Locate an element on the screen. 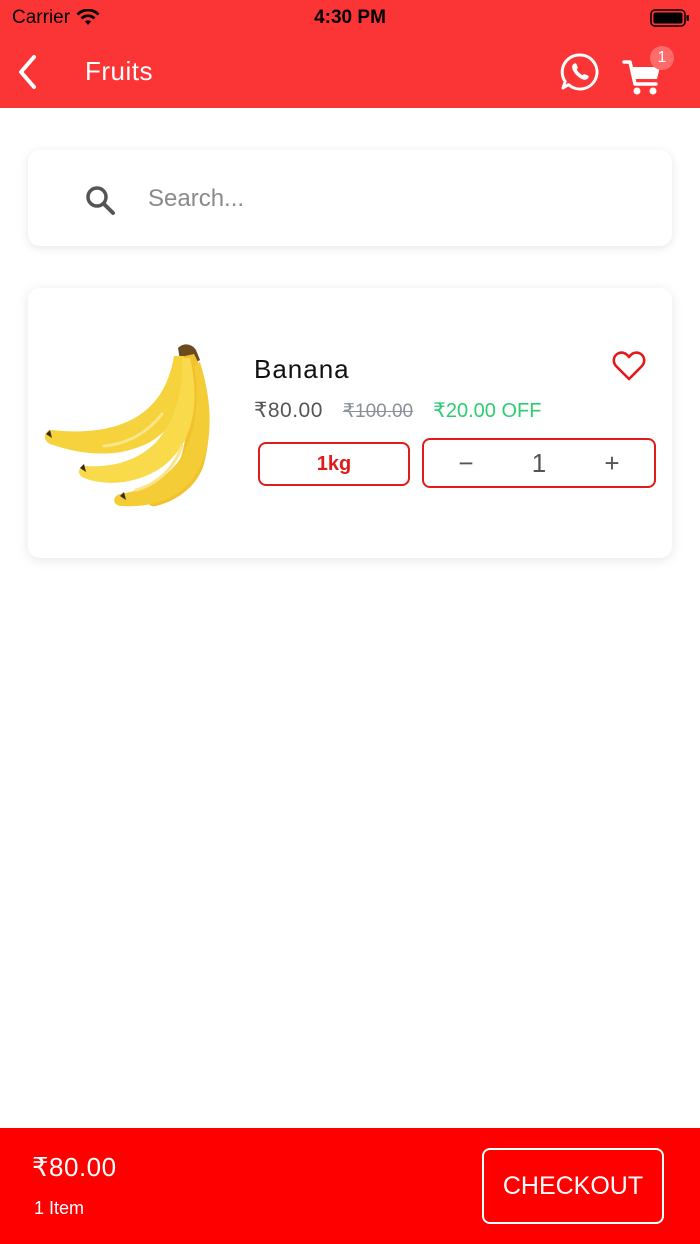 This screenshot has height=1244, width=700. status-time: 4:30 PM is located at coordinates (350, 17).